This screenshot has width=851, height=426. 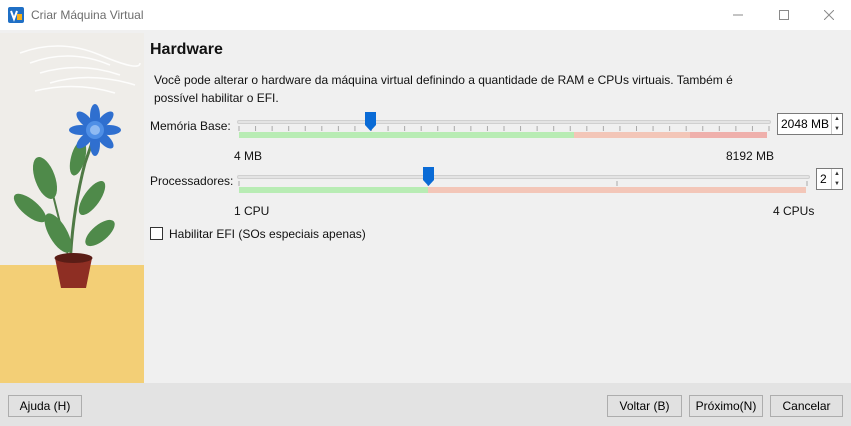 I want to click on virtualbox-icon, so click(x=16, y=15).